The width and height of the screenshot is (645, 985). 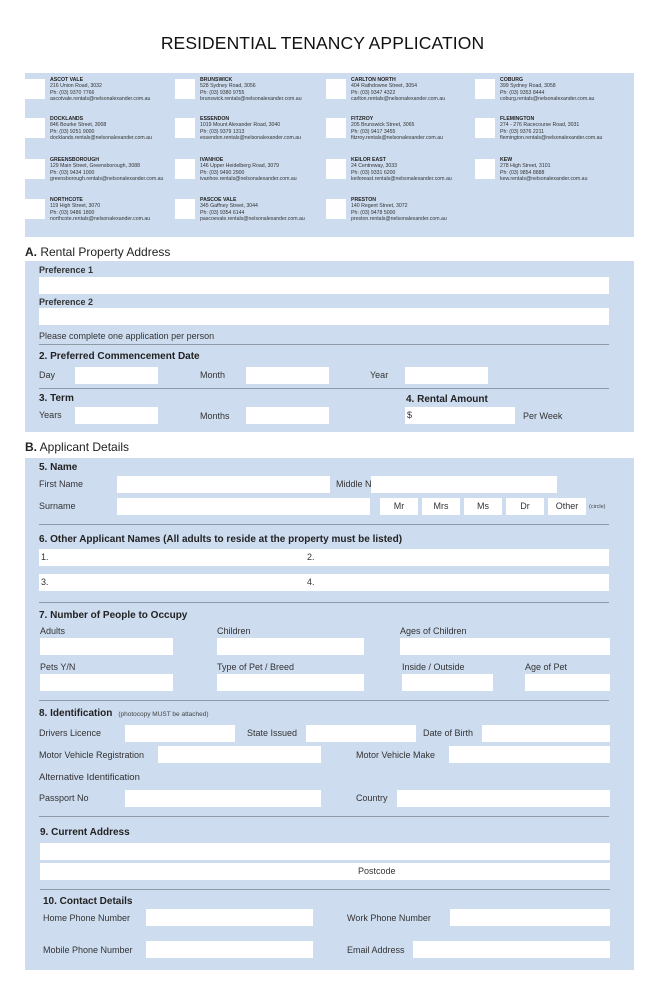 I want to click on pets-field, so click(x=106, y=682).